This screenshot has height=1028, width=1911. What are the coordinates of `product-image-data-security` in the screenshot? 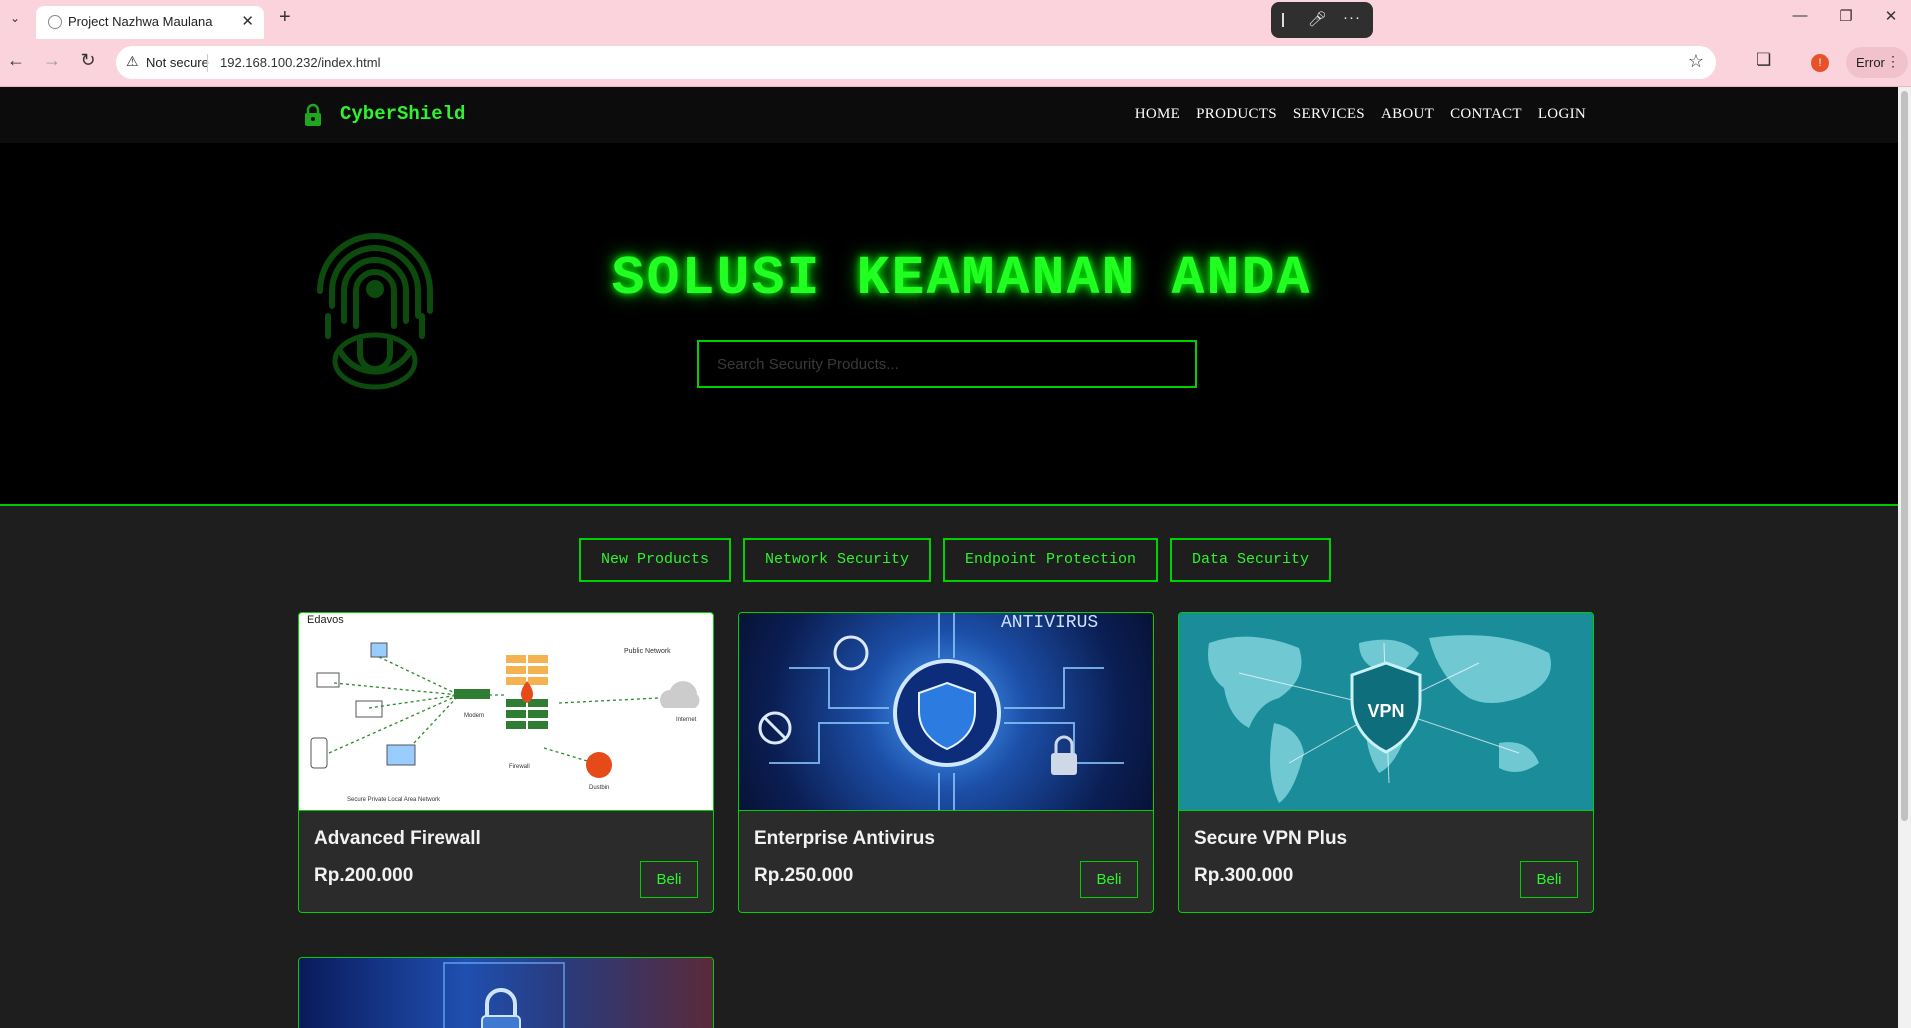 It's located at (506, 993).